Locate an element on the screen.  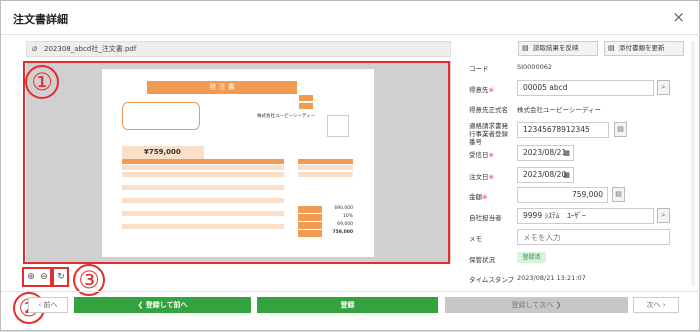
register-next-button: 登録して次へ ❯ is located at coordinates (536, 305).